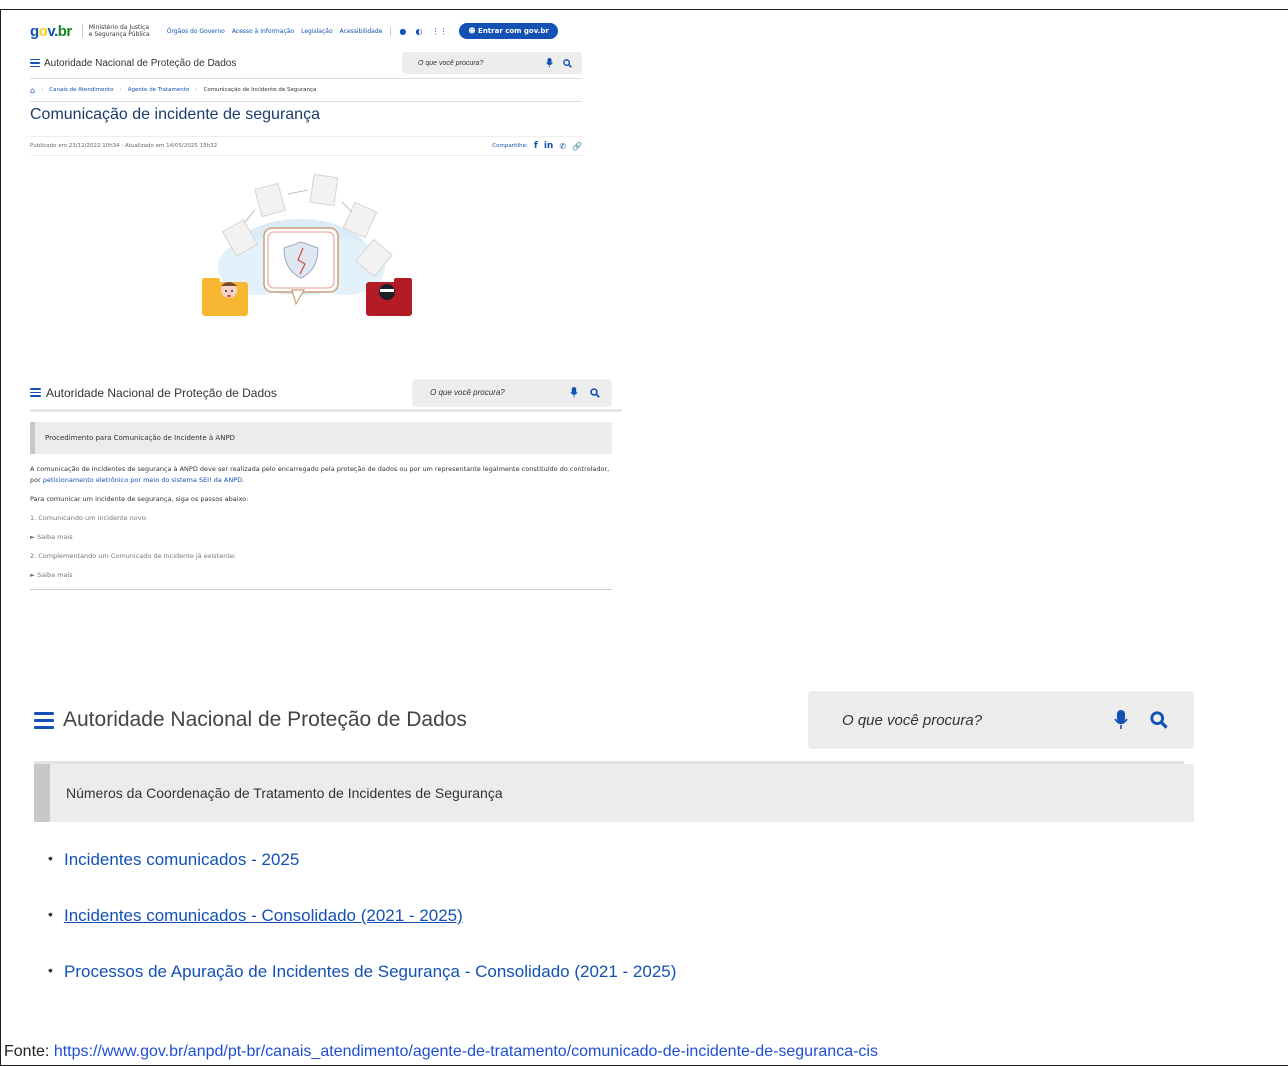  I want to click on home-icon: ⌂, so click(32, 90).